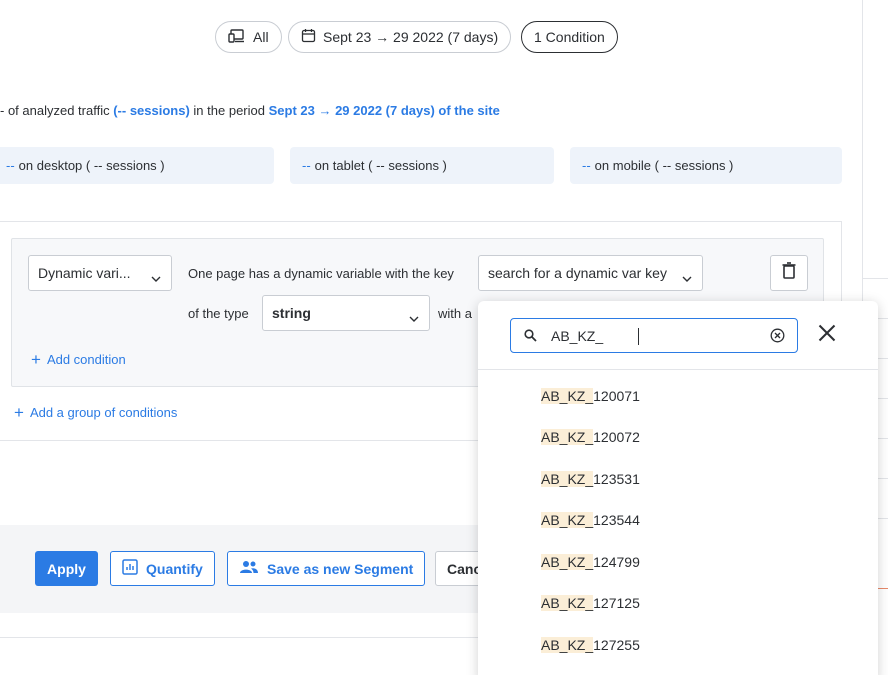 The width and height of the screenshot is (888, 675). I want to click on users-icon, so click(249, 568).